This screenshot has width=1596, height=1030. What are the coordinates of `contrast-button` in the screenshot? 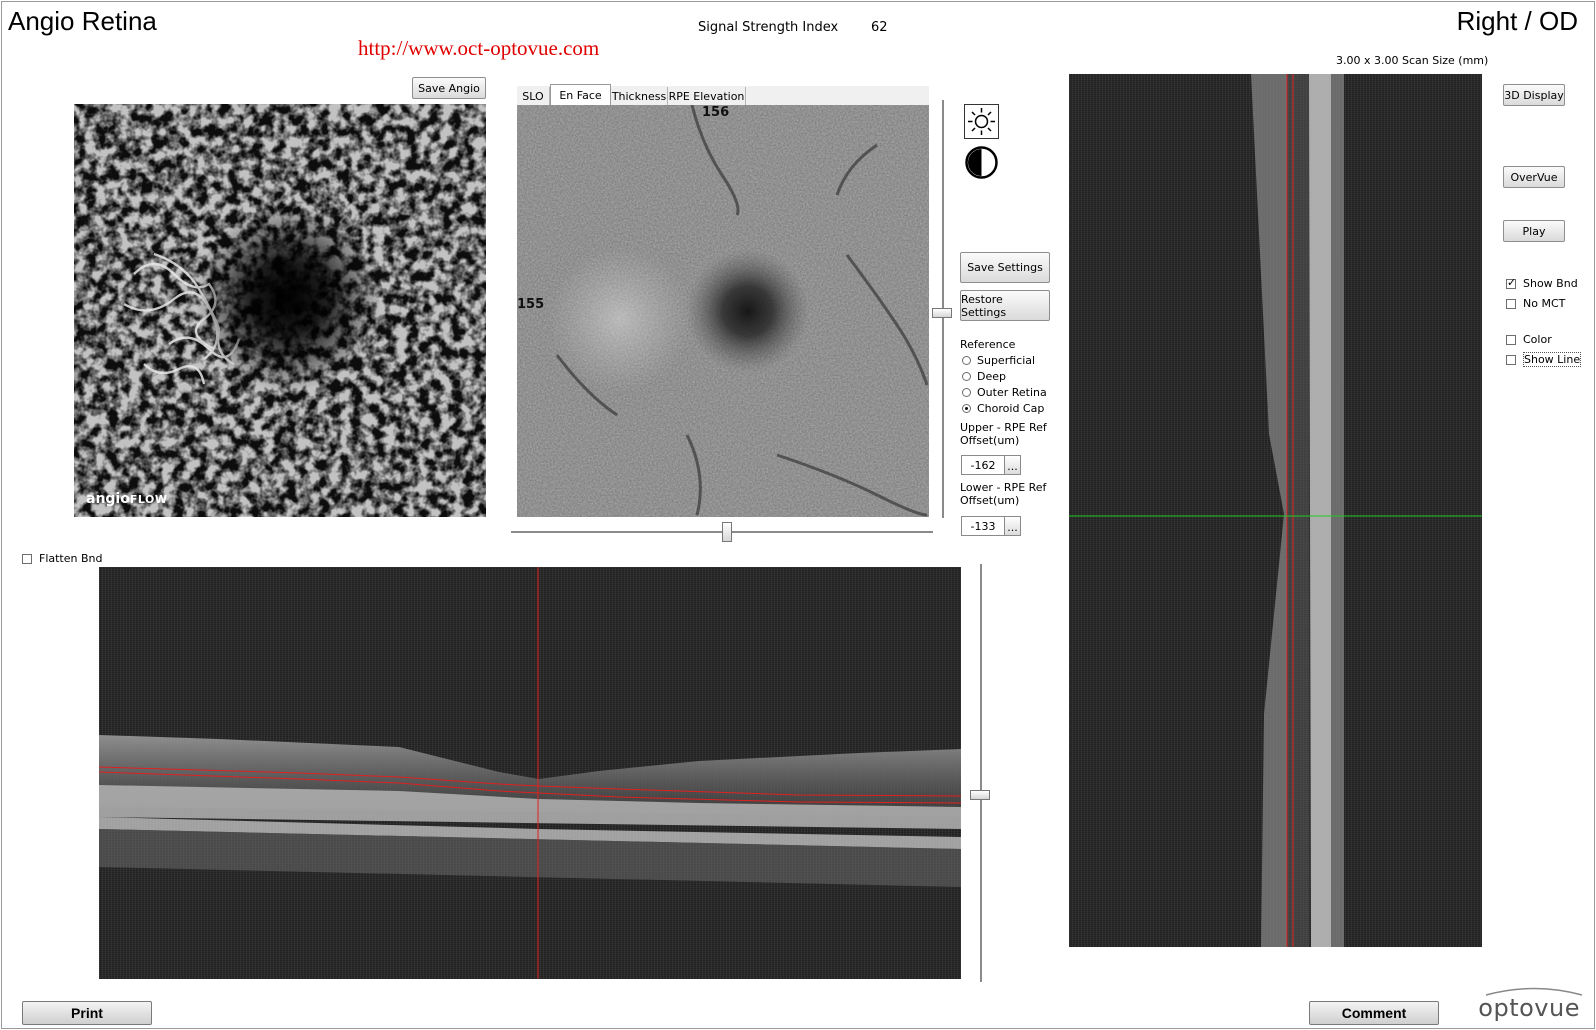 It's located at (981, 162).